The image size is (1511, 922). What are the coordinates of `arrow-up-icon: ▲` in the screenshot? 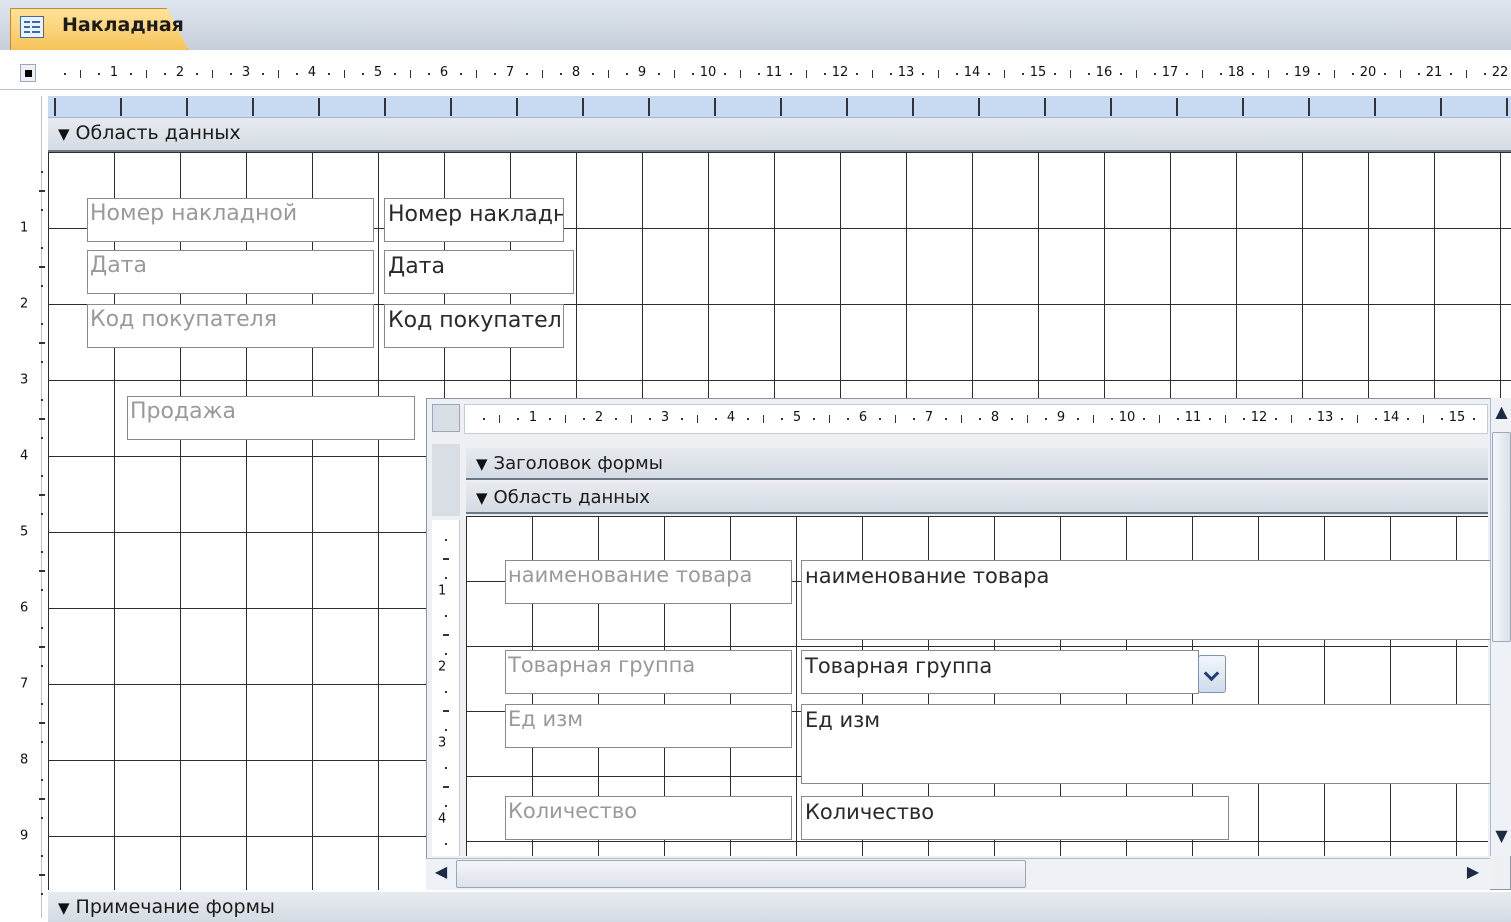 It's located at (1501, 414).